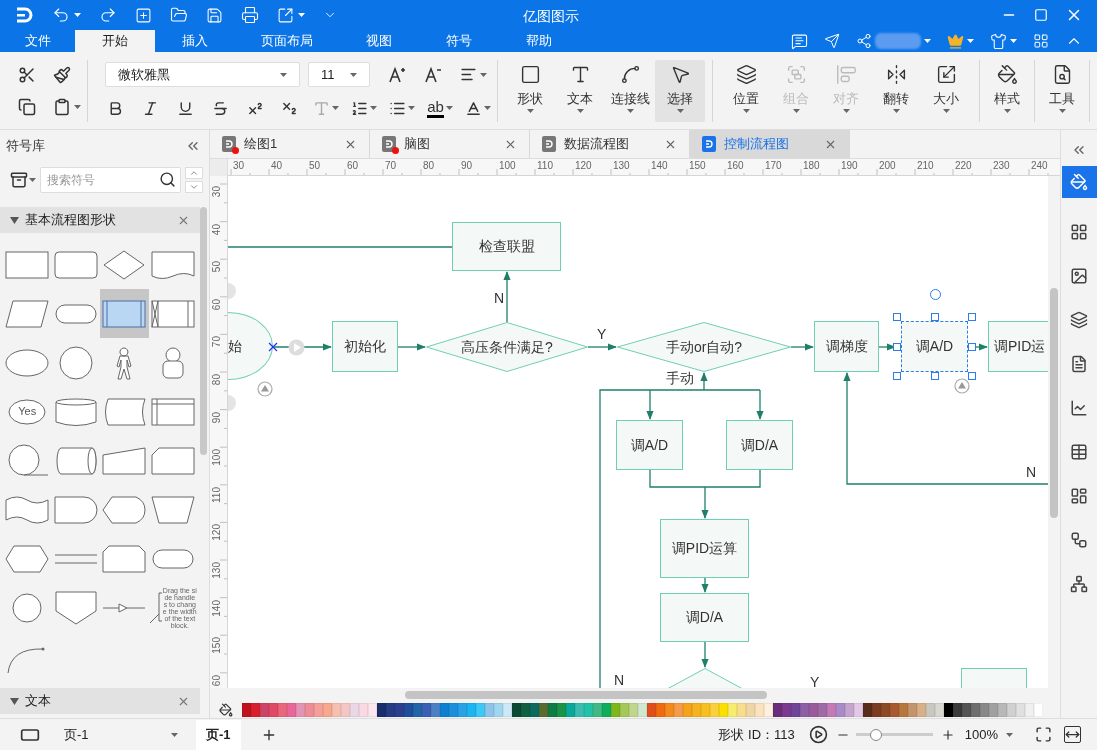  I want to click on menu-tab: 文件, so click(37, 41).